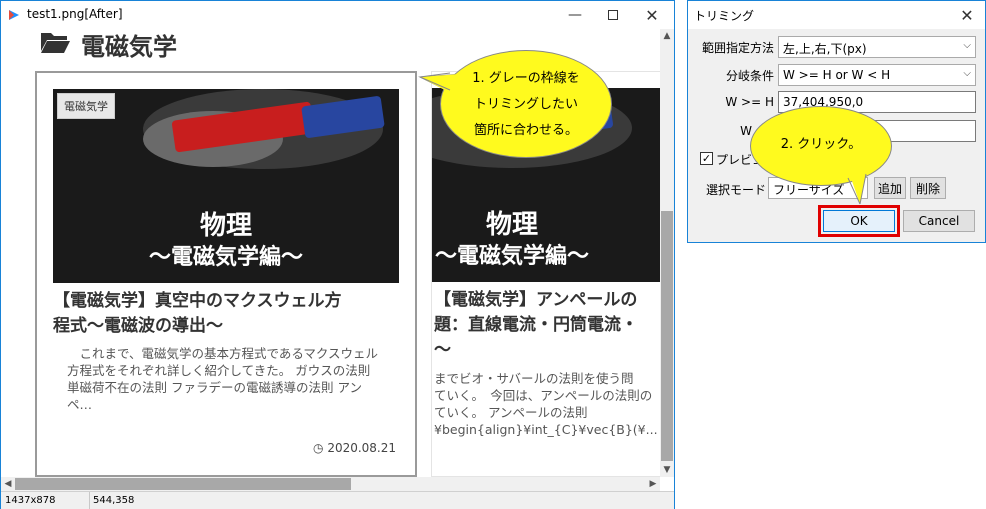 This screenshot has height=509, width=986. What do you see at coordinates (30, 500) in the screenshot?
I see `image-size-readout: 1437x878` at bounding box center [30, 500].